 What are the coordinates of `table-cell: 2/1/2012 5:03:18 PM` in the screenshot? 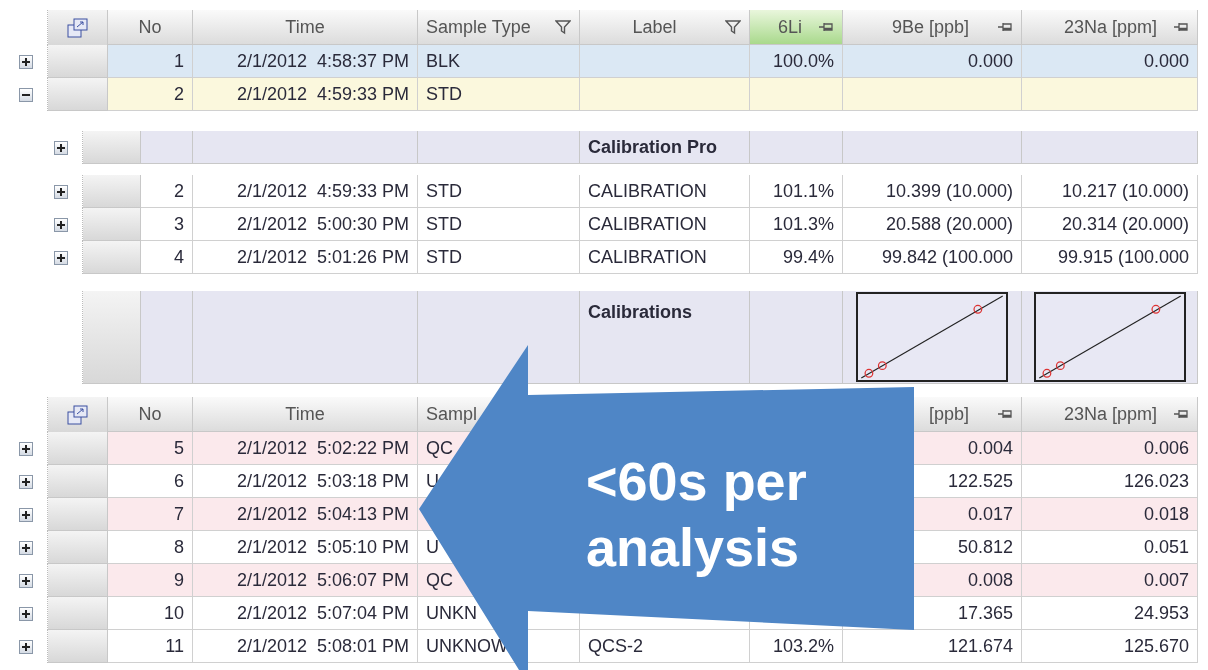 It's located at (305, 481).